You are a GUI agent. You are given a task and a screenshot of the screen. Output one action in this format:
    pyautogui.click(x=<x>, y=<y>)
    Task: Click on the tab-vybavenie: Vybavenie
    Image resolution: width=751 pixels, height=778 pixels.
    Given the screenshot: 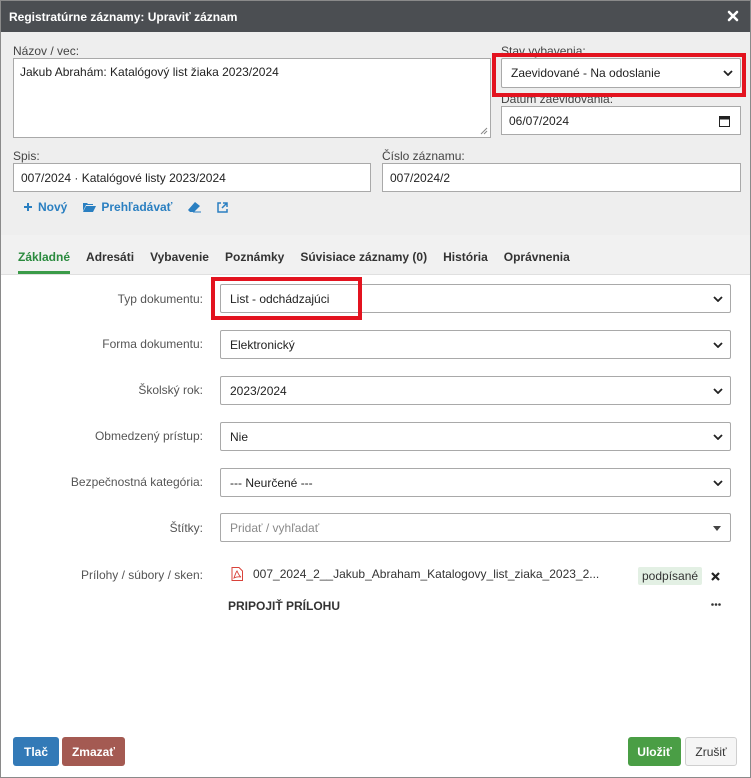 What is the action you would take?
    pyautogui.click(x=179, y=259)
    